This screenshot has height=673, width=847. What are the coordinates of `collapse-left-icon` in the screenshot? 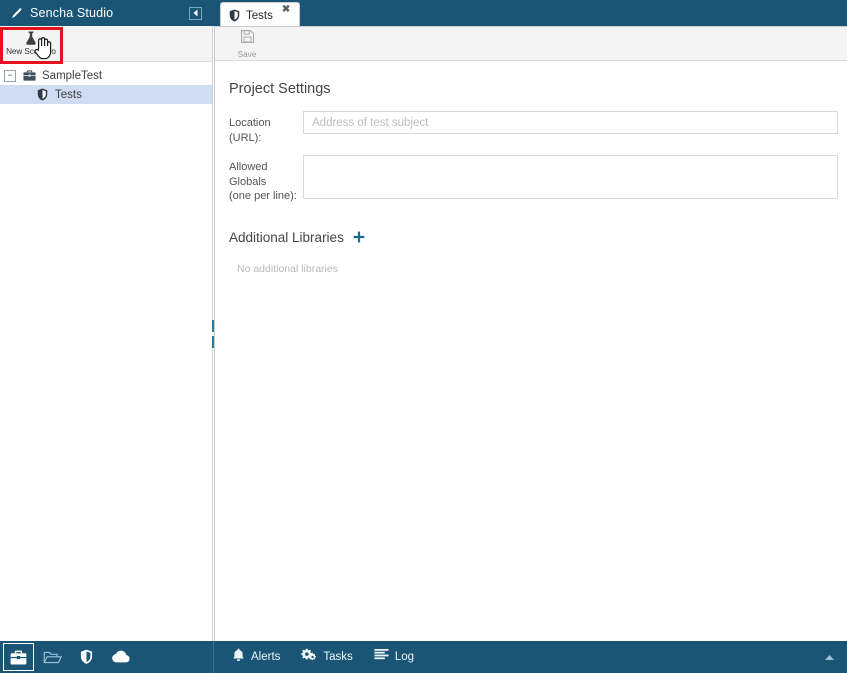 It's located at (195, 13).